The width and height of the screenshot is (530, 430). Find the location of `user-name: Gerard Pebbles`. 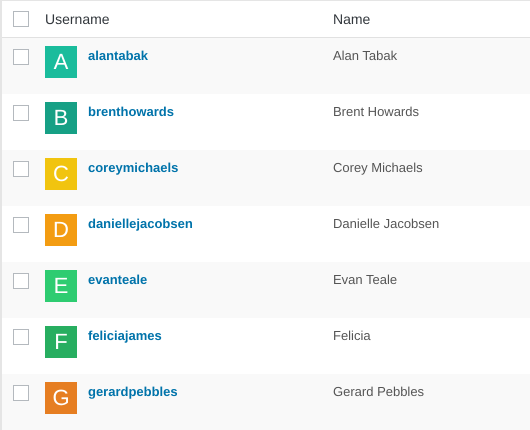

user-name: Gerard Pebbles is located at coordinates (378, 391).